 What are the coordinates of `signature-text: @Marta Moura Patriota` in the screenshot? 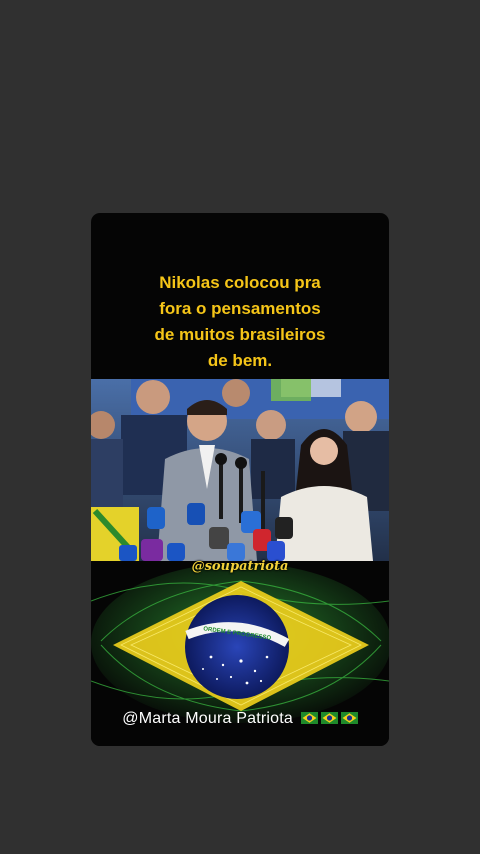 It's located at (208, 718).